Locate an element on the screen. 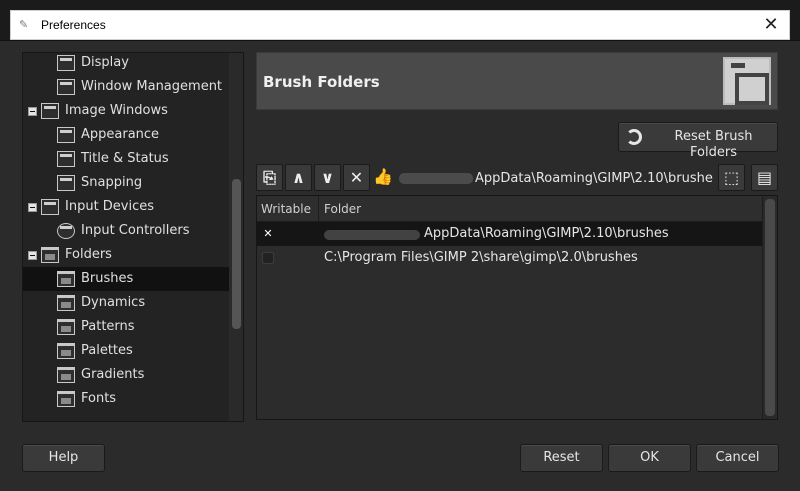 This screenshot has height=491, width=800. sidebar-item-display: Display is located at coordinates (126, 64).